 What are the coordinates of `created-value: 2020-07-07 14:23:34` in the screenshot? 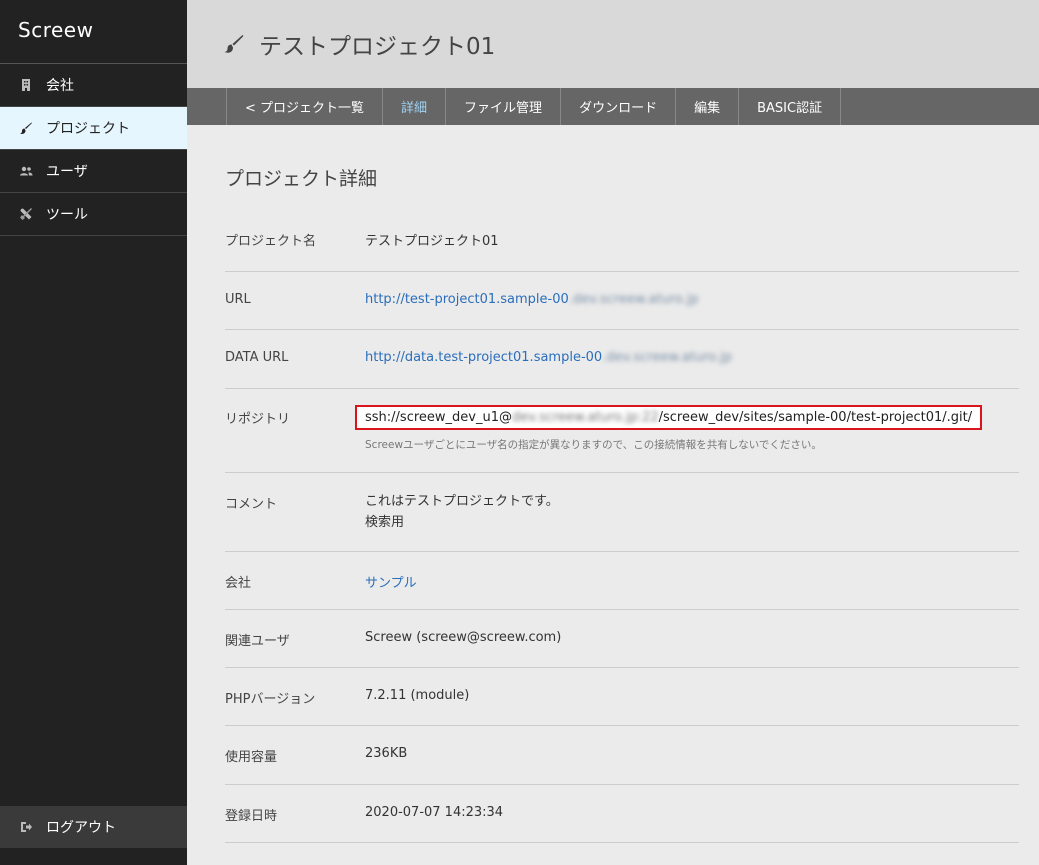 It's located at (434, 812).